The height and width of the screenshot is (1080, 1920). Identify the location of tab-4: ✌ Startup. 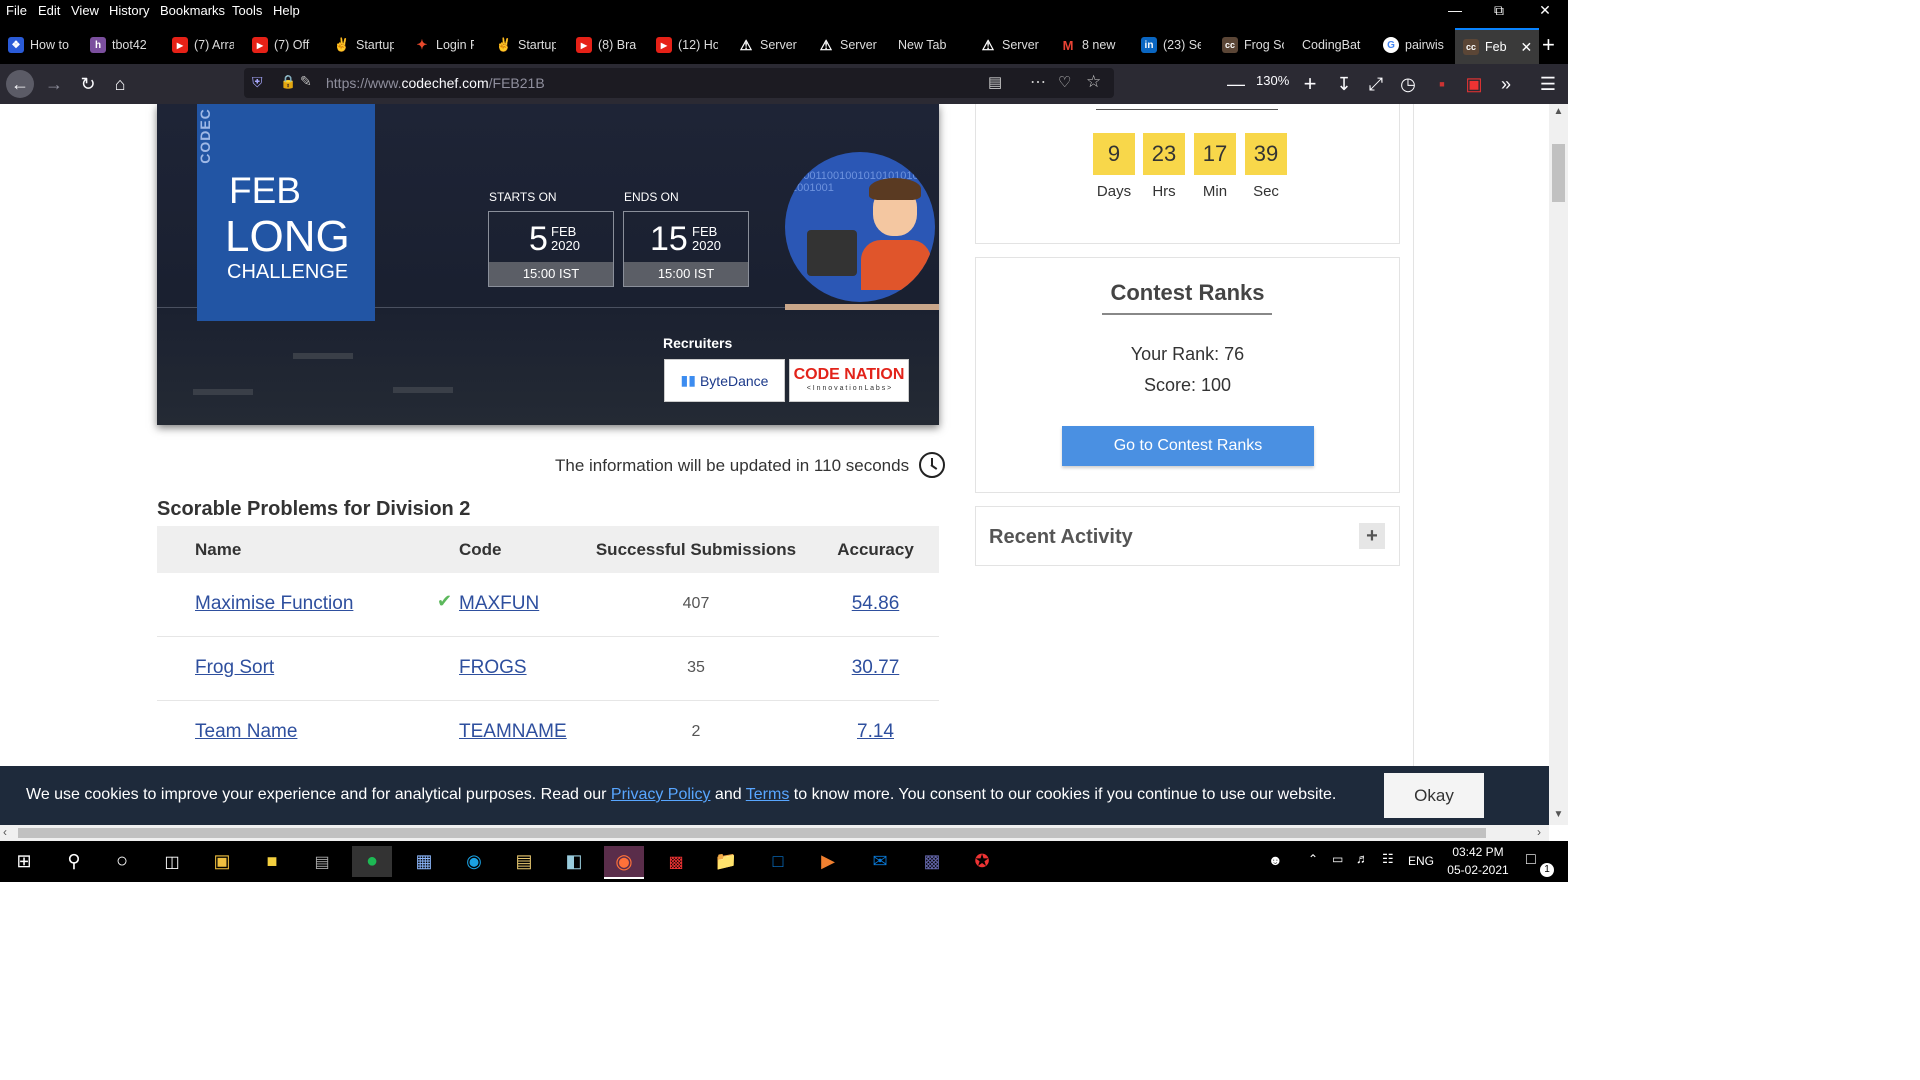
(364, 45).